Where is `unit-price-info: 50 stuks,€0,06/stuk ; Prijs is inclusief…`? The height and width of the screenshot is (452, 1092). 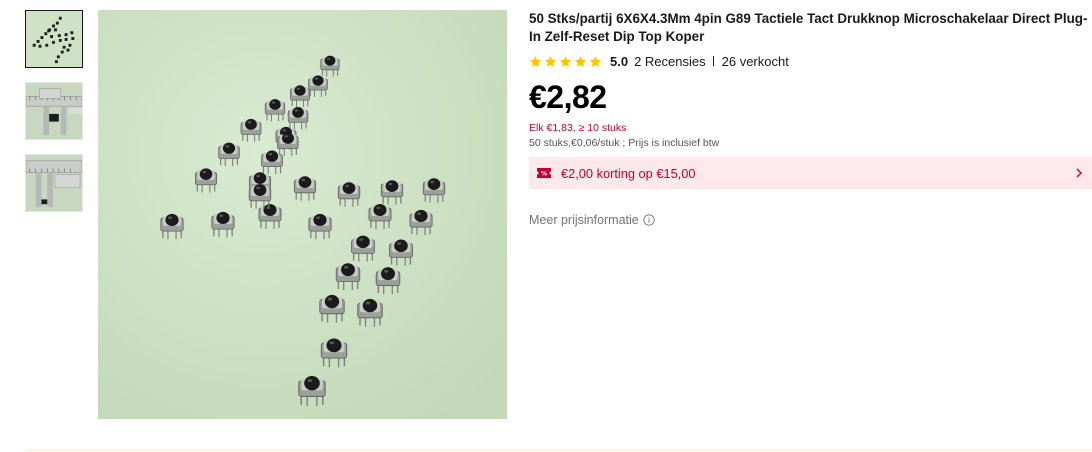
unit-price-info: 50 stuks,€0,06/stuk ; Prijs is inclusief… is located at coordinates (624, 143).